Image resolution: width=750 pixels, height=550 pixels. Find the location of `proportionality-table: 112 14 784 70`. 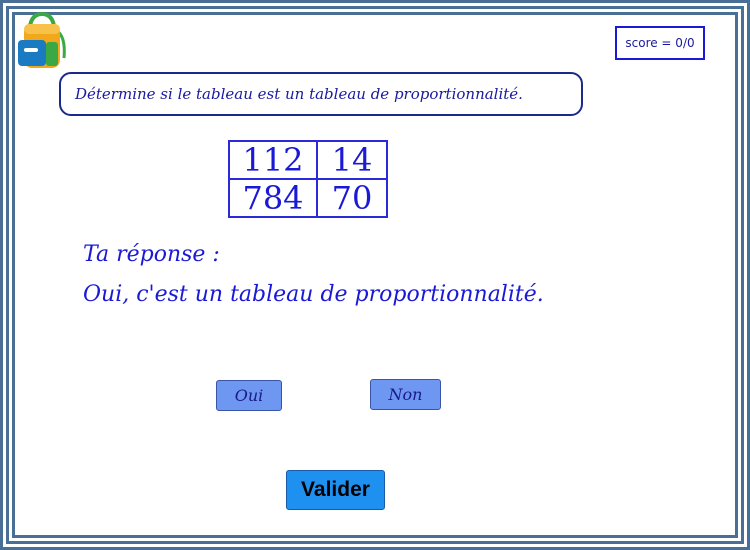

proportionality-table: 112 14 784 70 is located at coordinates (308, 179).